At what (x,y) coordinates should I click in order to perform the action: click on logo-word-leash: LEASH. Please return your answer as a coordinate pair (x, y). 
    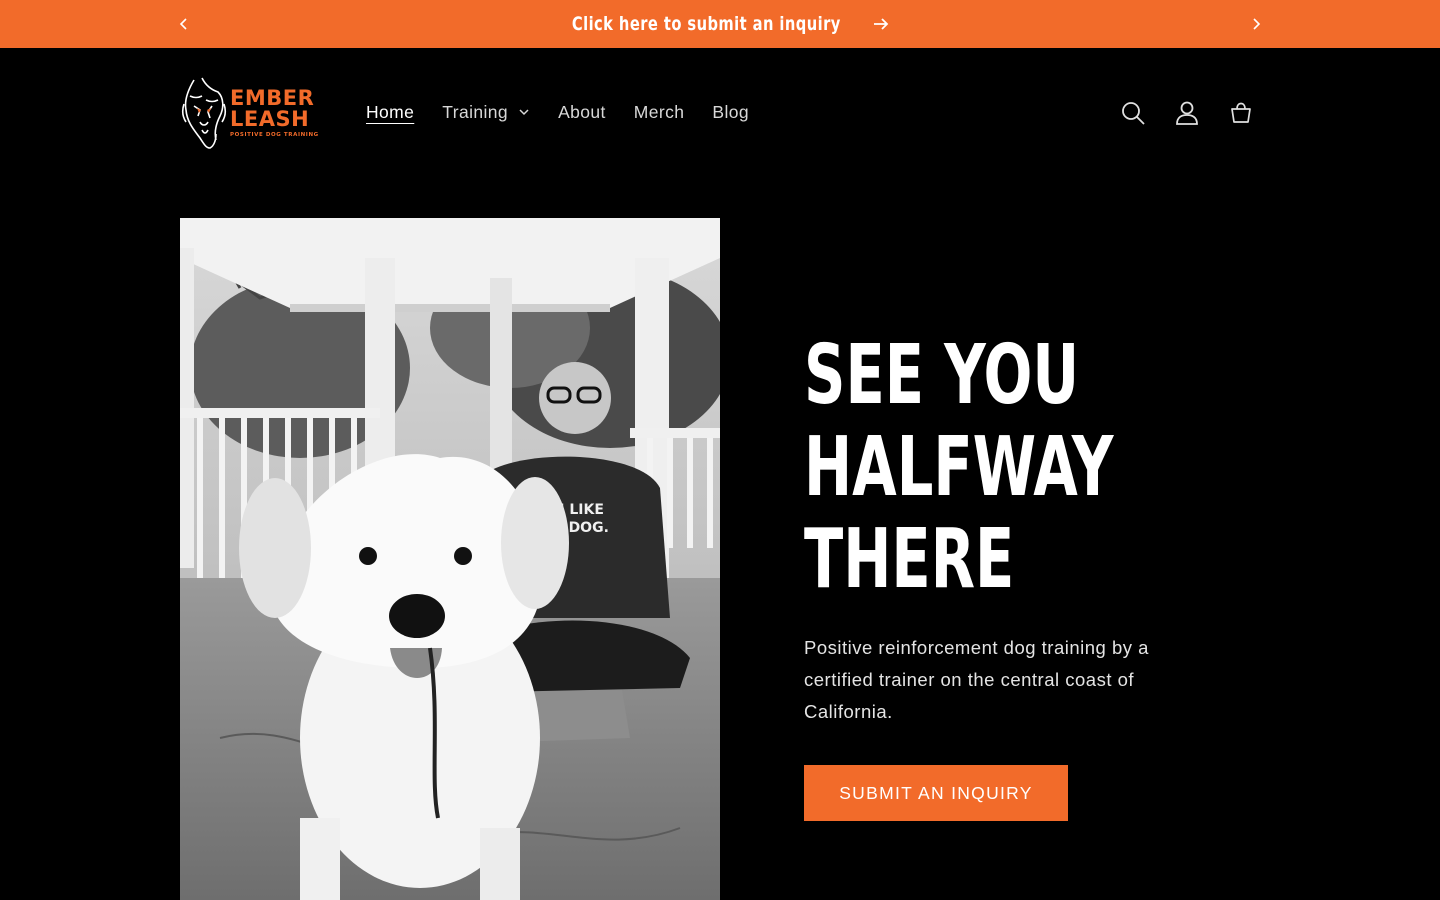
    Looking at the image, I should click on (270, 118).